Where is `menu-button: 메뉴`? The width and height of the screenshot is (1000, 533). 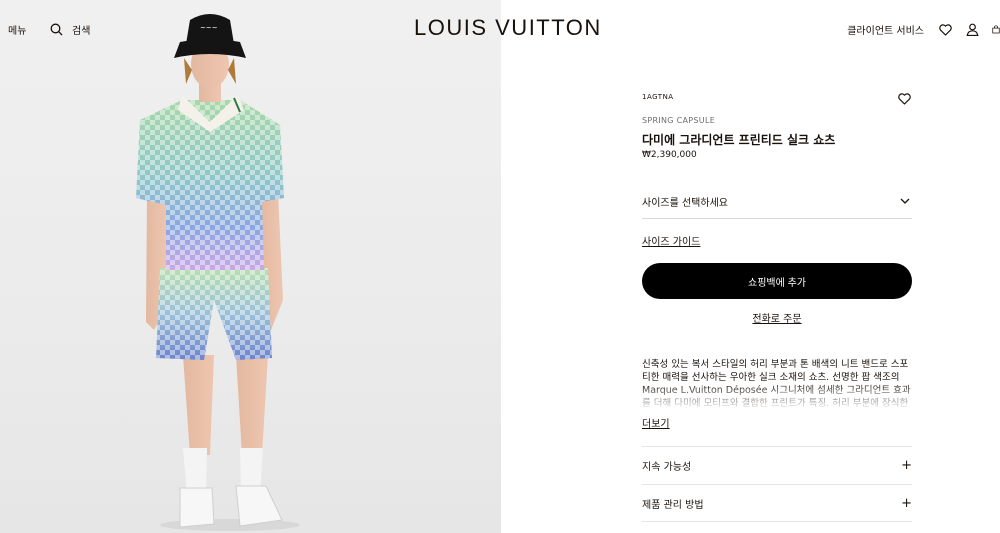 menu-button: 메뉴 is located at coordinates (17, 29).